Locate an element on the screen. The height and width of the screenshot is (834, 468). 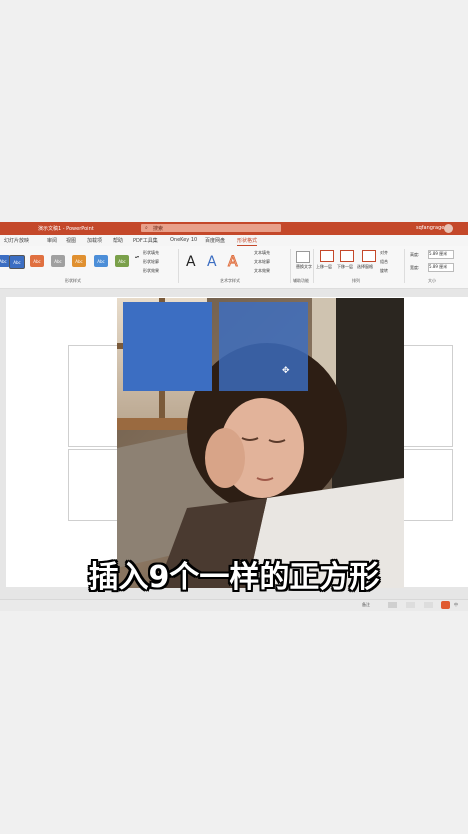
ime-mode: 中 is located at coordinates (456, 605).